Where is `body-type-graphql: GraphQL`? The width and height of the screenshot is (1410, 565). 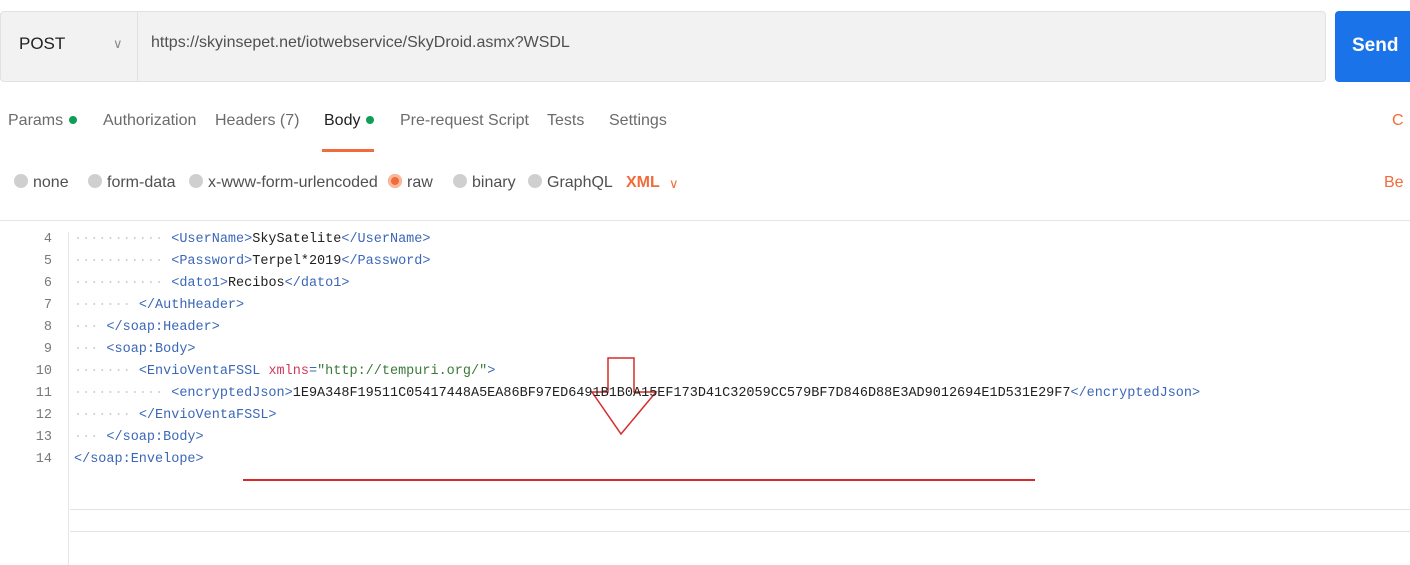
body-type-graphql: GraphQL is located at coordinates (570, 182).